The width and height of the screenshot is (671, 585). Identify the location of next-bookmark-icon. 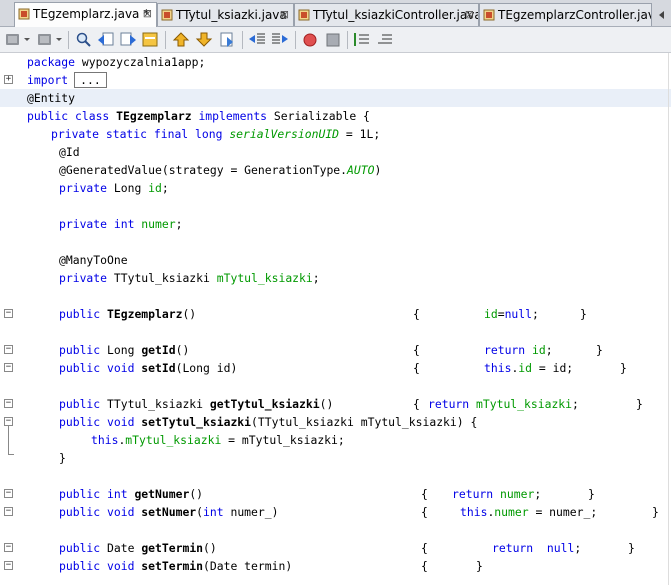
(204, 39).